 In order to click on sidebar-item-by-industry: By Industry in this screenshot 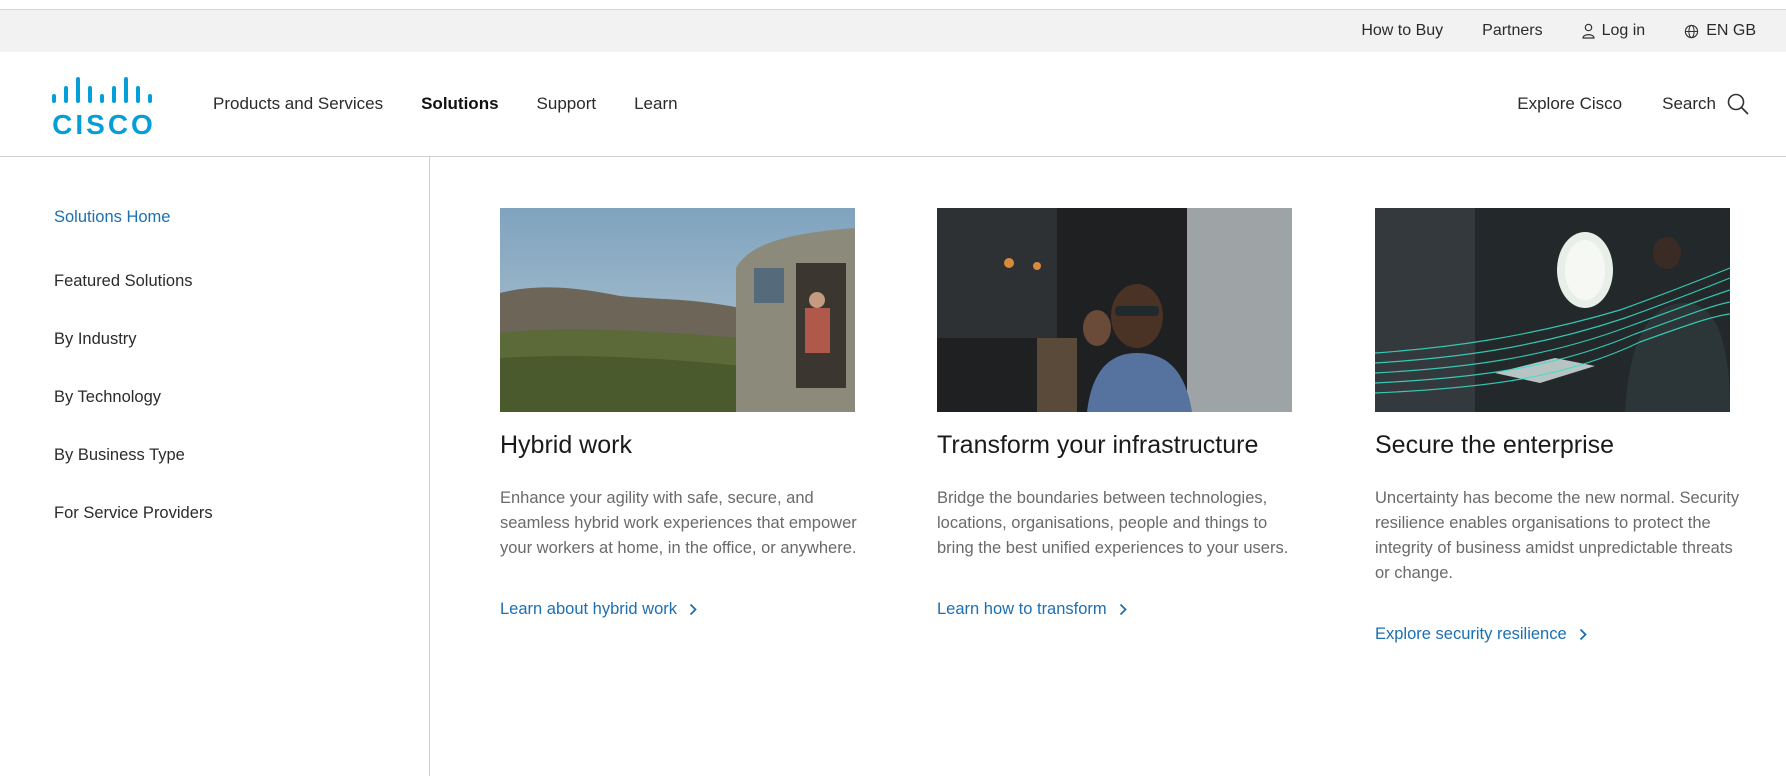, I will do `click(133, 358)`.